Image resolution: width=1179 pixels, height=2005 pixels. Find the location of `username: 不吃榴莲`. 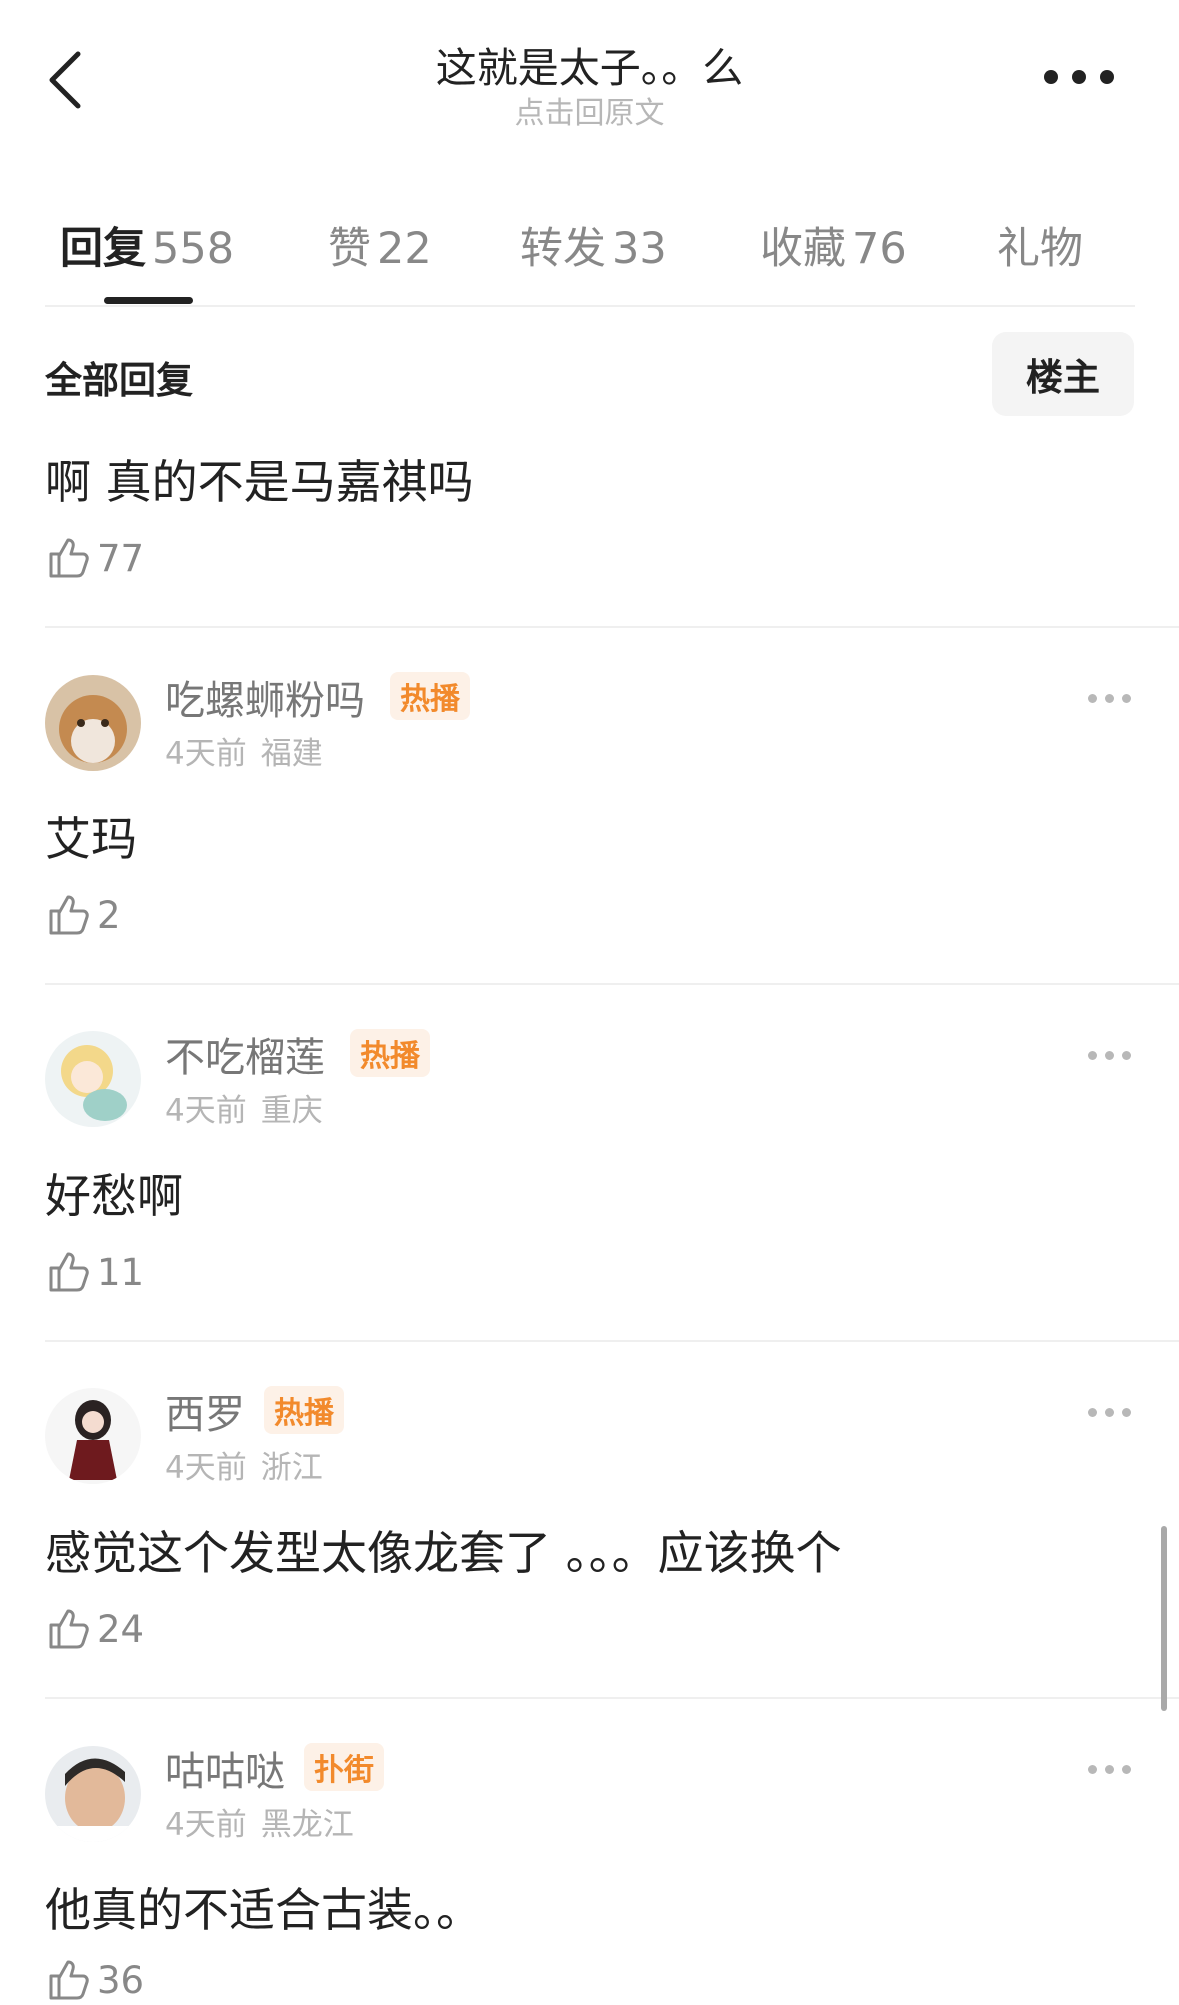

username: 不吃榴莲 is located at coordinates (245, 1054).